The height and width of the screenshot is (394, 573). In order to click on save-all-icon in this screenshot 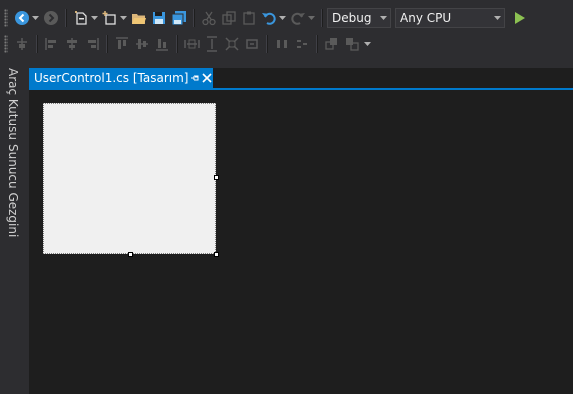, I will do `click(179, 18)`.